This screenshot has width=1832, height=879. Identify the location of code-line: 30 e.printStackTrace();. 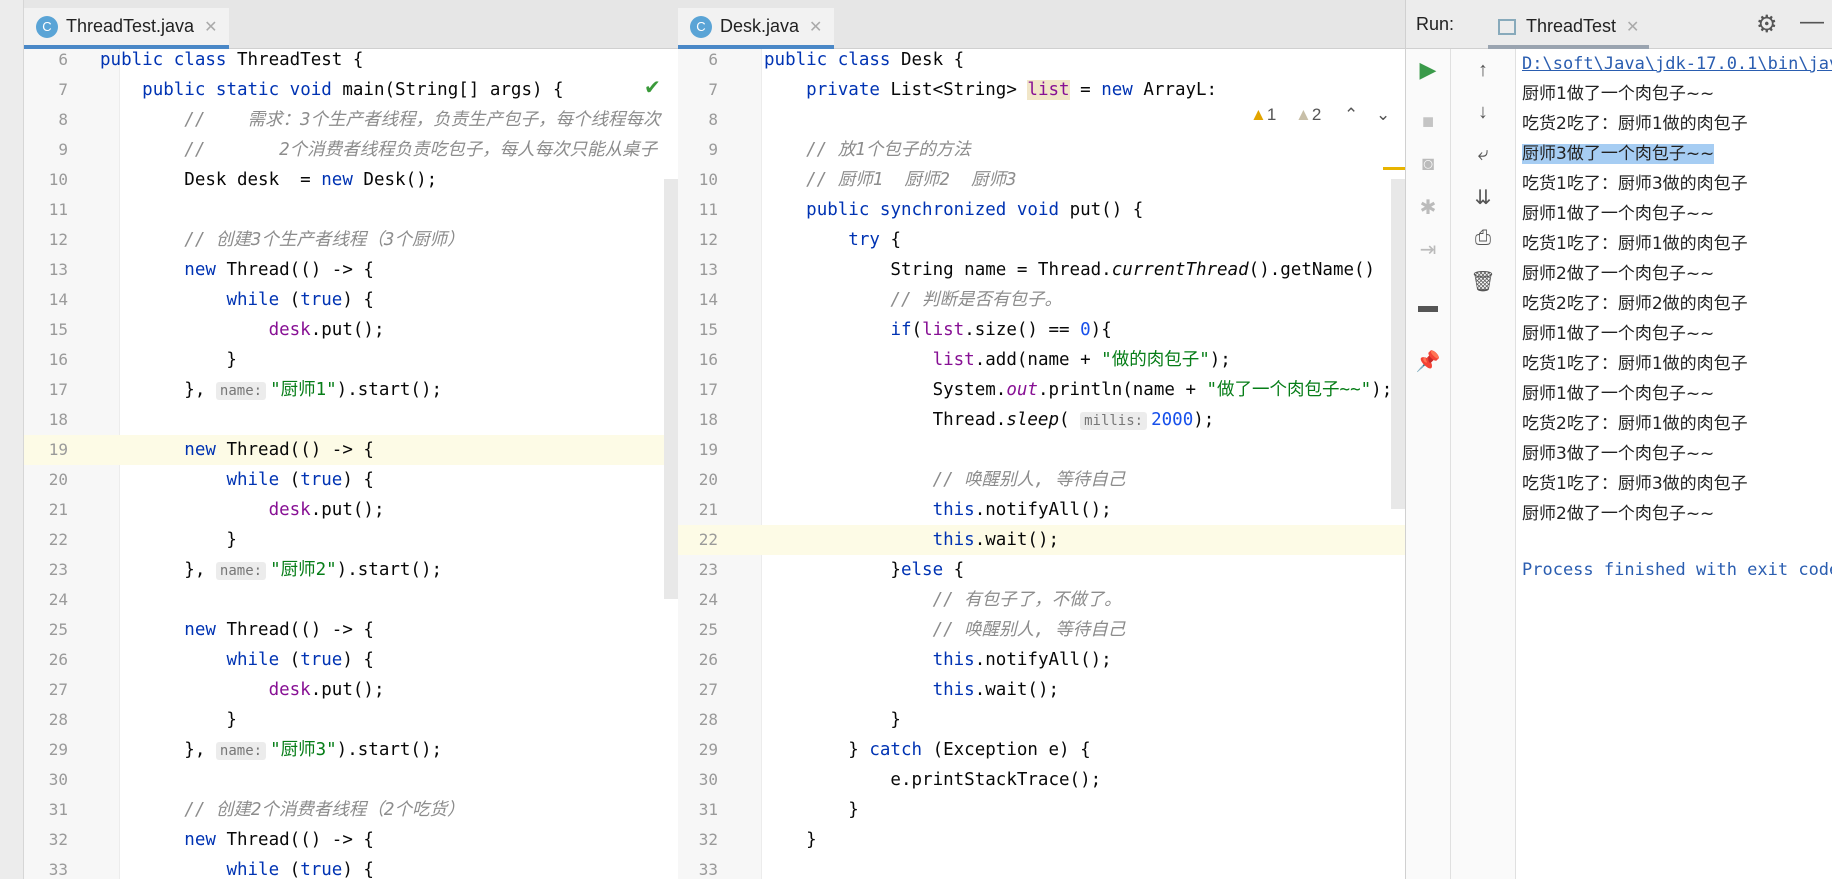
(1041, 780).